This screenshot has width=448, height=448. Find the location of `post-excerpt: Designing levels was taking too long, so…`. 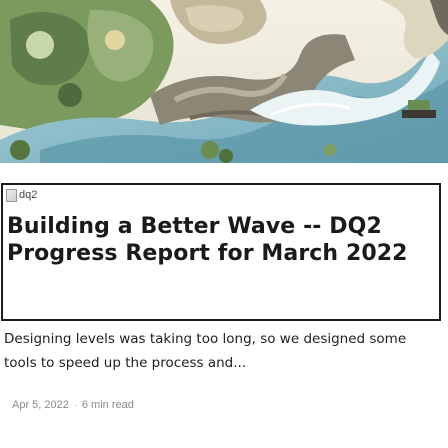

post-excerpt: Designing levels was taking too long, so… is located at coordinates (205, 351).